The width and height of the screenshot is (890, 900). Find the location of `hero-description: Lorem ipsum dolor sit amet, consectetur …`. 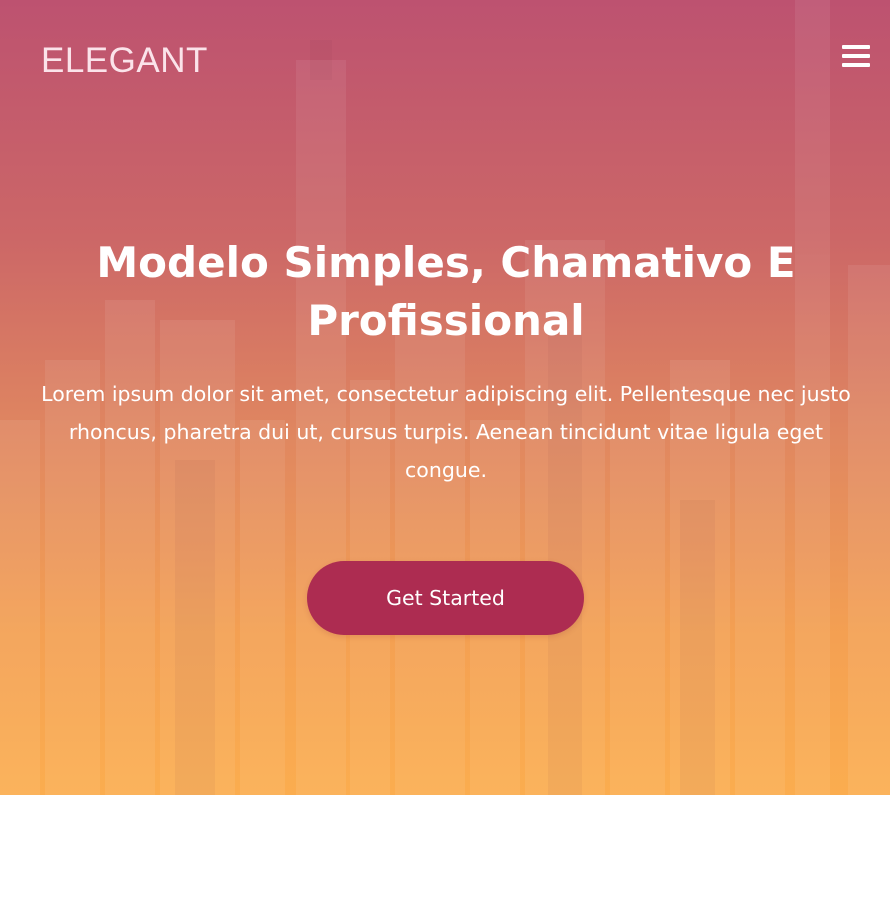

hero-description: Lorem ipsum dolor sit amet, consectetur … is located at coordinates (446, 432).